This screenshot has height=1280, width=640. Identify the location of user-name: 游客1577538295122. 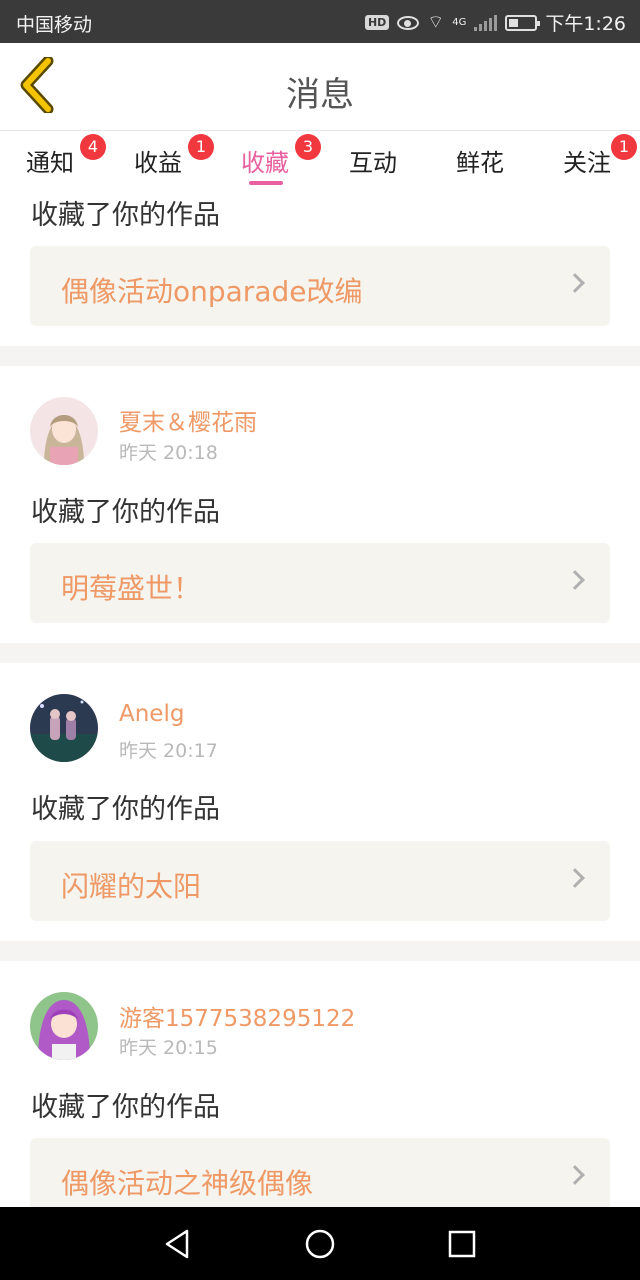
(237, 1016).